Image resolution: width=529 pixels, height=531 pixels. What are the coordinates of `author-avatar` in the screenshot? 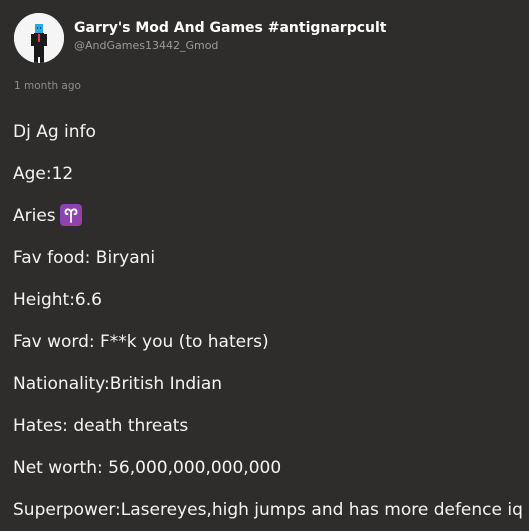 It's located at (39, 38).